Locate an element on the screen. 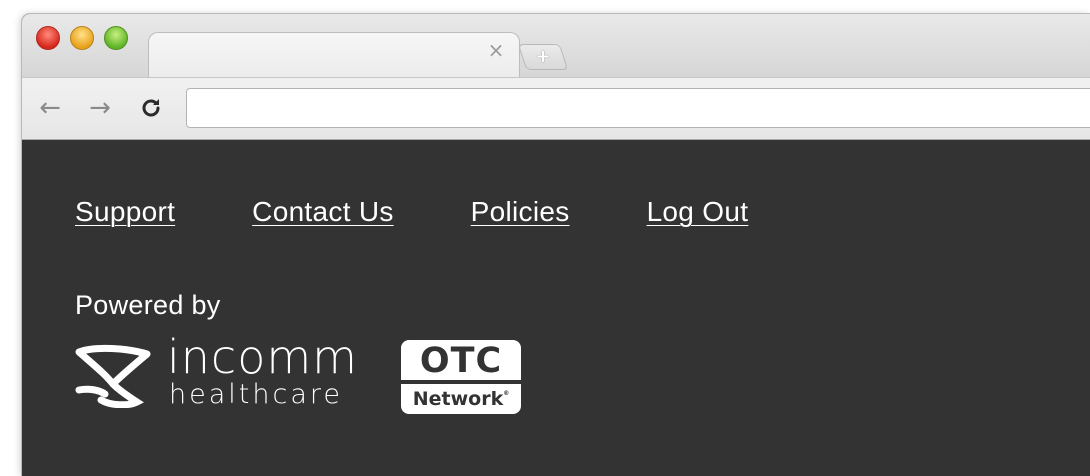 Image resolution: width=1090 pixels, height=476 pixels. support-link: Support is located at coordinates (125, 212).